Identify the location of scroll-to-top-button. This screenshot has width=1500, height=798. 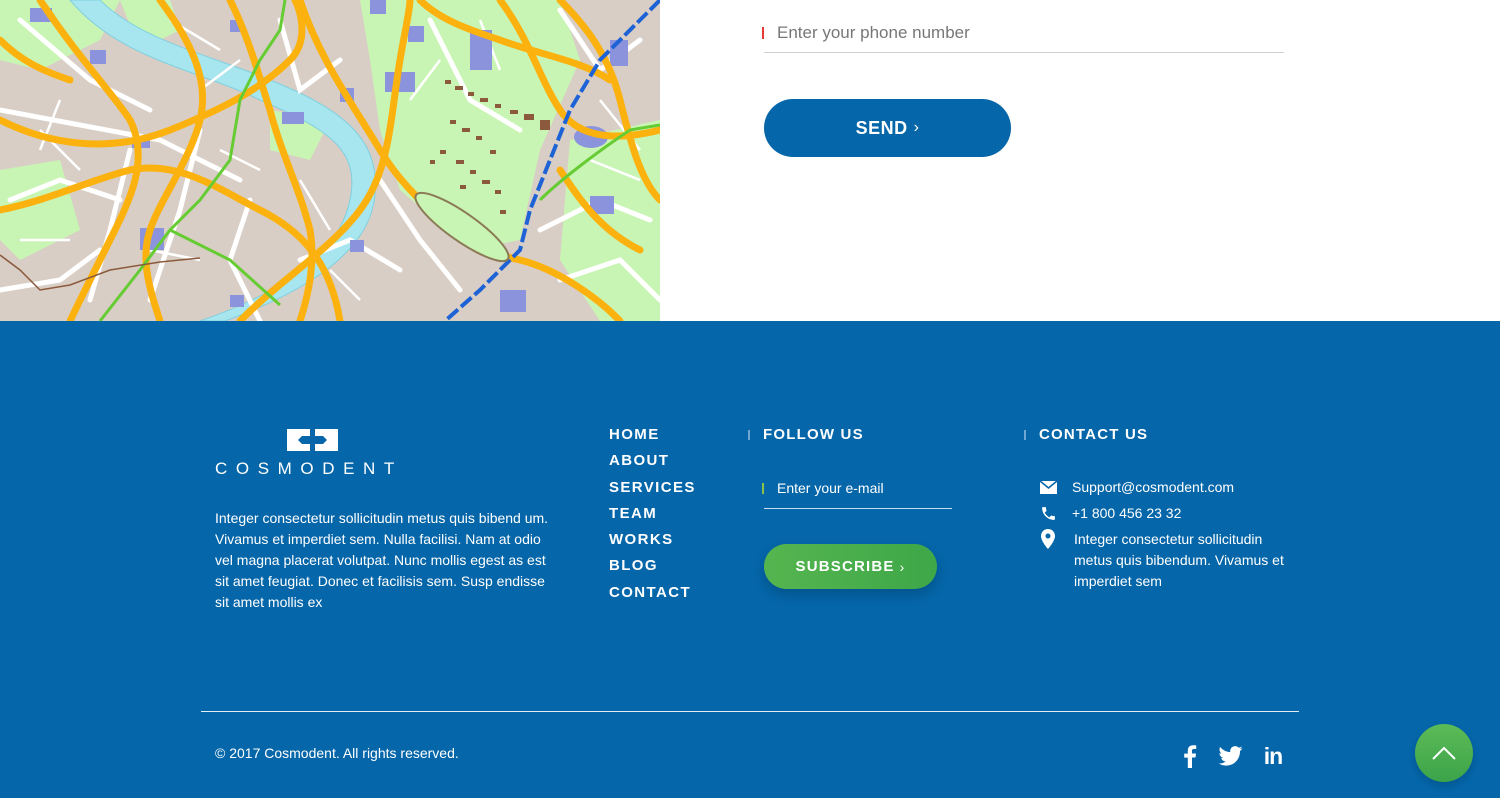
(1444, 753).